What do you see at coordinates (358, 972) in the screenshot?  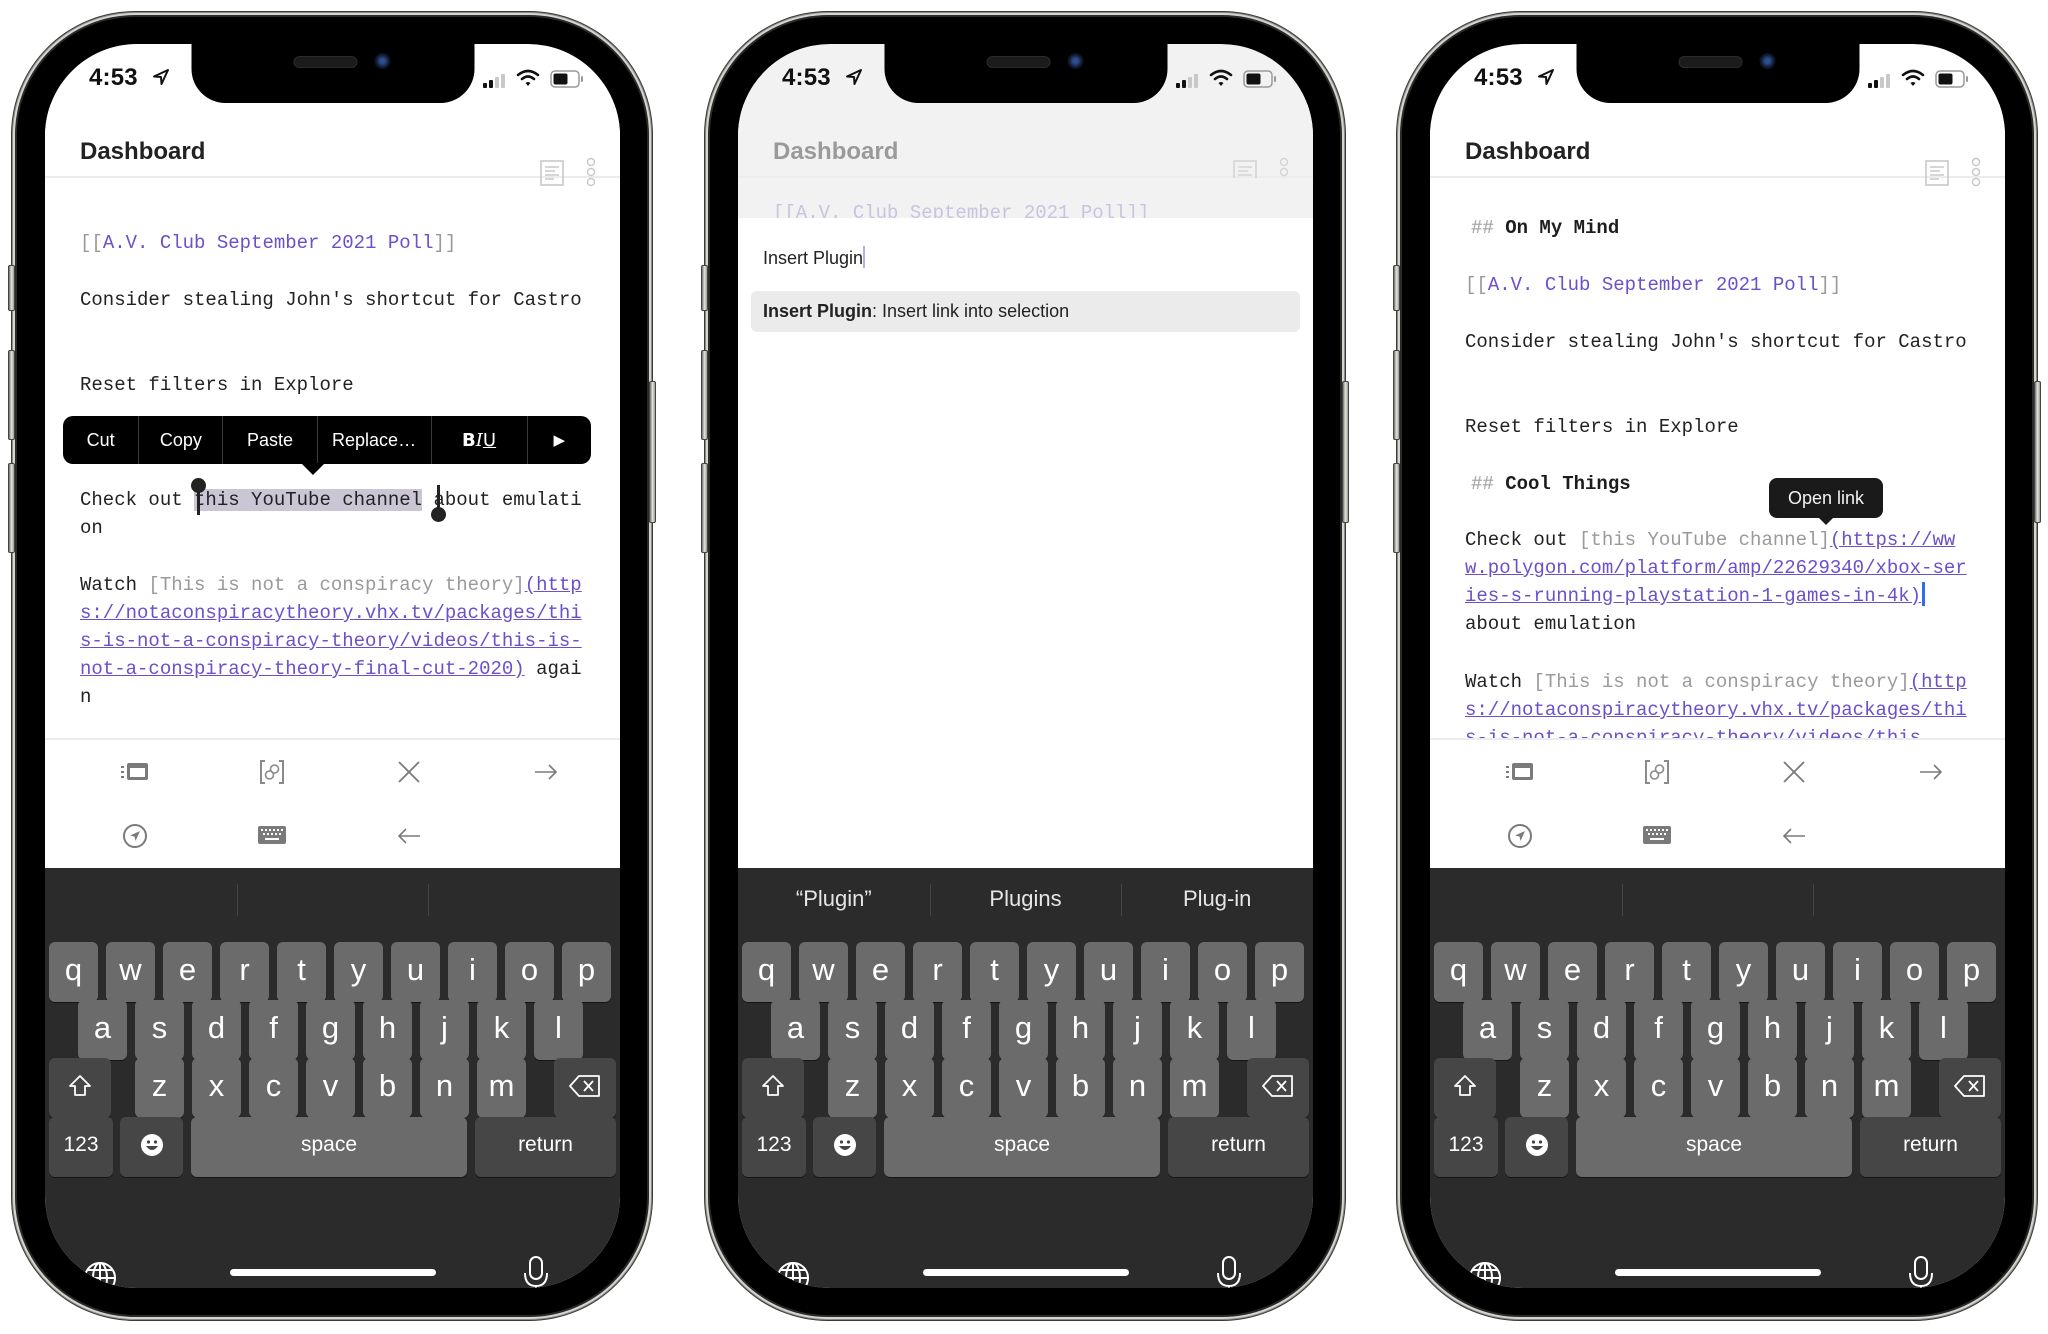 I see `key-y: y` at bounding box center [358, 972].